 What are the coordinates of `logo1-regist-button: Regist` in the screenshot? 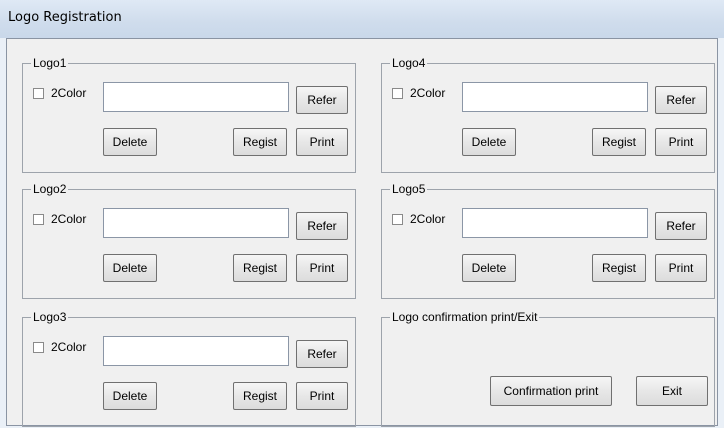 It's located at (260, 142).